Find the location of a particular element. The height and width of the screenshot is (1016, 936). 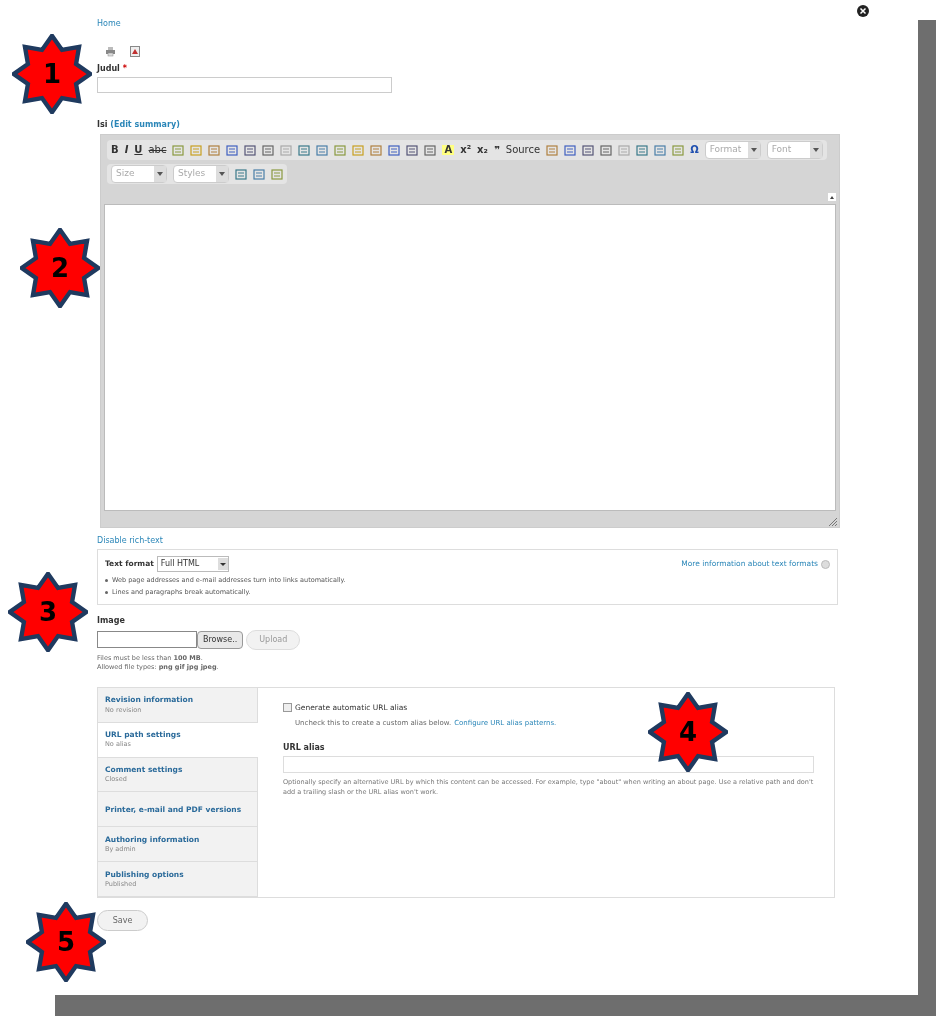

url-alias-input is located at coordinates (548, 764).